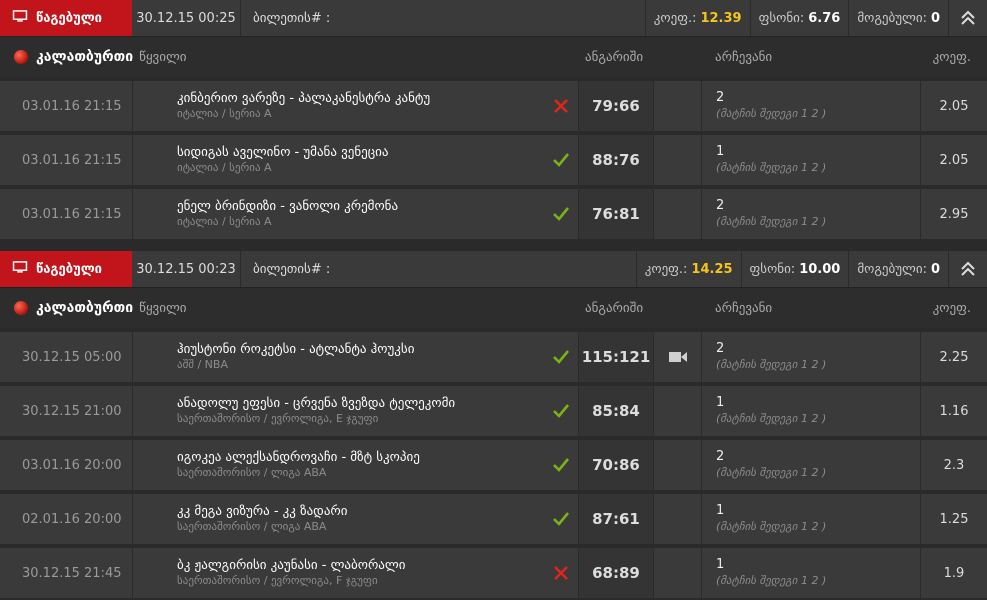 The height and width of the screenshot is (600, 987). I want to click on status-badge: წაგებული, so click(66, 269).